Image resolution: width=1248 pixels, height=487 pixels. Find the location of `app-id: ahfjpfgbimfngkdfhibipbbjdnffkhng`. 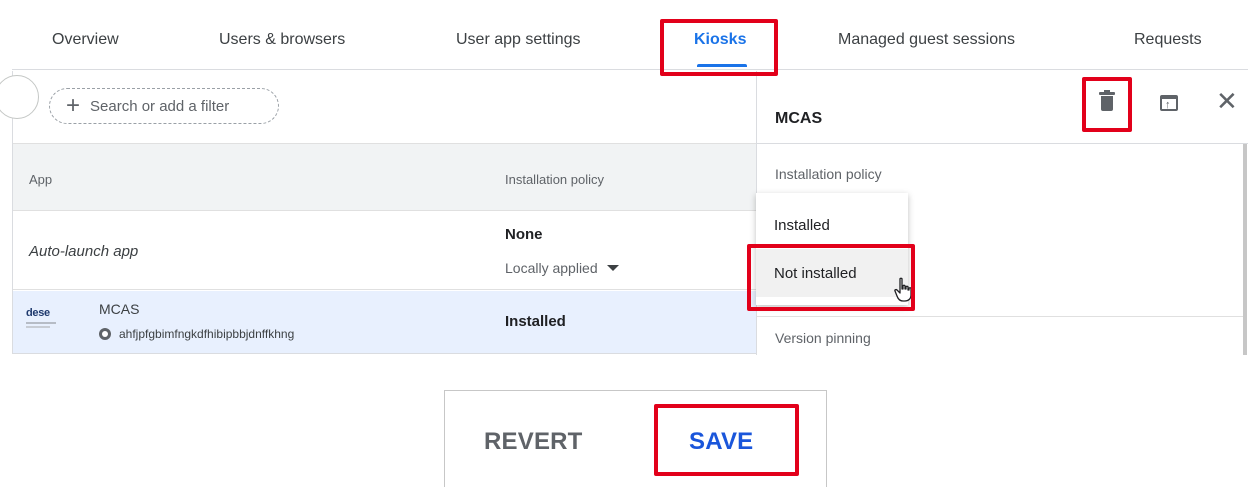

app-id: ahfjpfgbimfngkdfhibipbbjdnffkhng is located at coordinates (196, 334).